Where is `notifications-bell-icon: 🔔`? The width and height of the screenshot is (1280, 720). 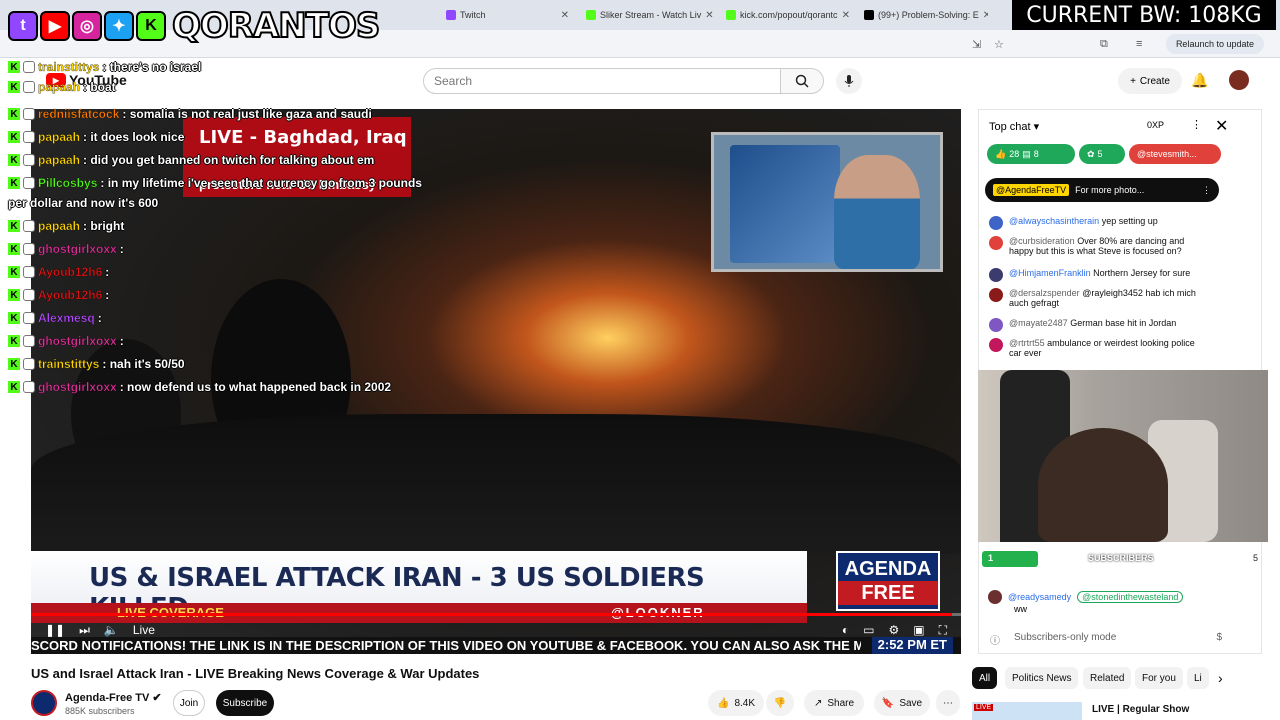
notifications-bell-icon: 🔔 is located at coordinates (1199, 80).